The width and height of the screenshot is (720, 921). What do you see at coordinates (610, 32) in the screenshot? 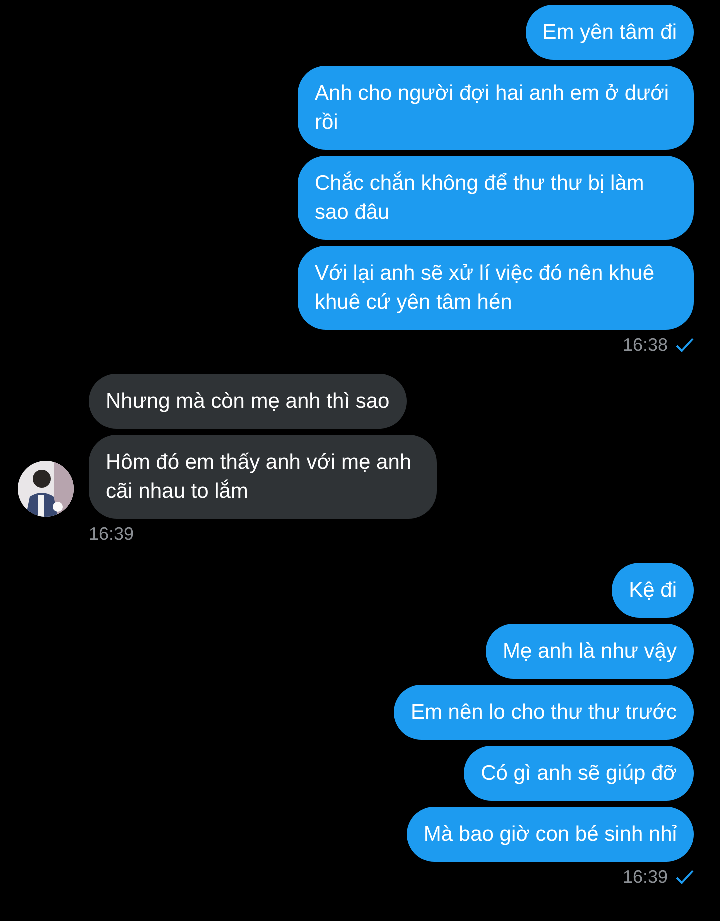
I see `message-bubble: Em yên tâm đi` at bounding box center [610, 32].